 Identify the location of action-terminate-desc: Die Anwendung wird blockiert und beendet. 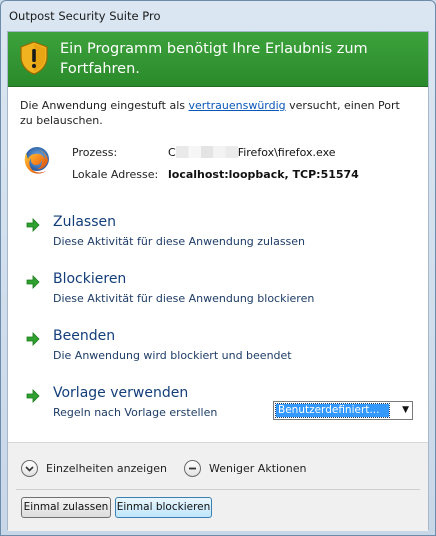
(172, 355).